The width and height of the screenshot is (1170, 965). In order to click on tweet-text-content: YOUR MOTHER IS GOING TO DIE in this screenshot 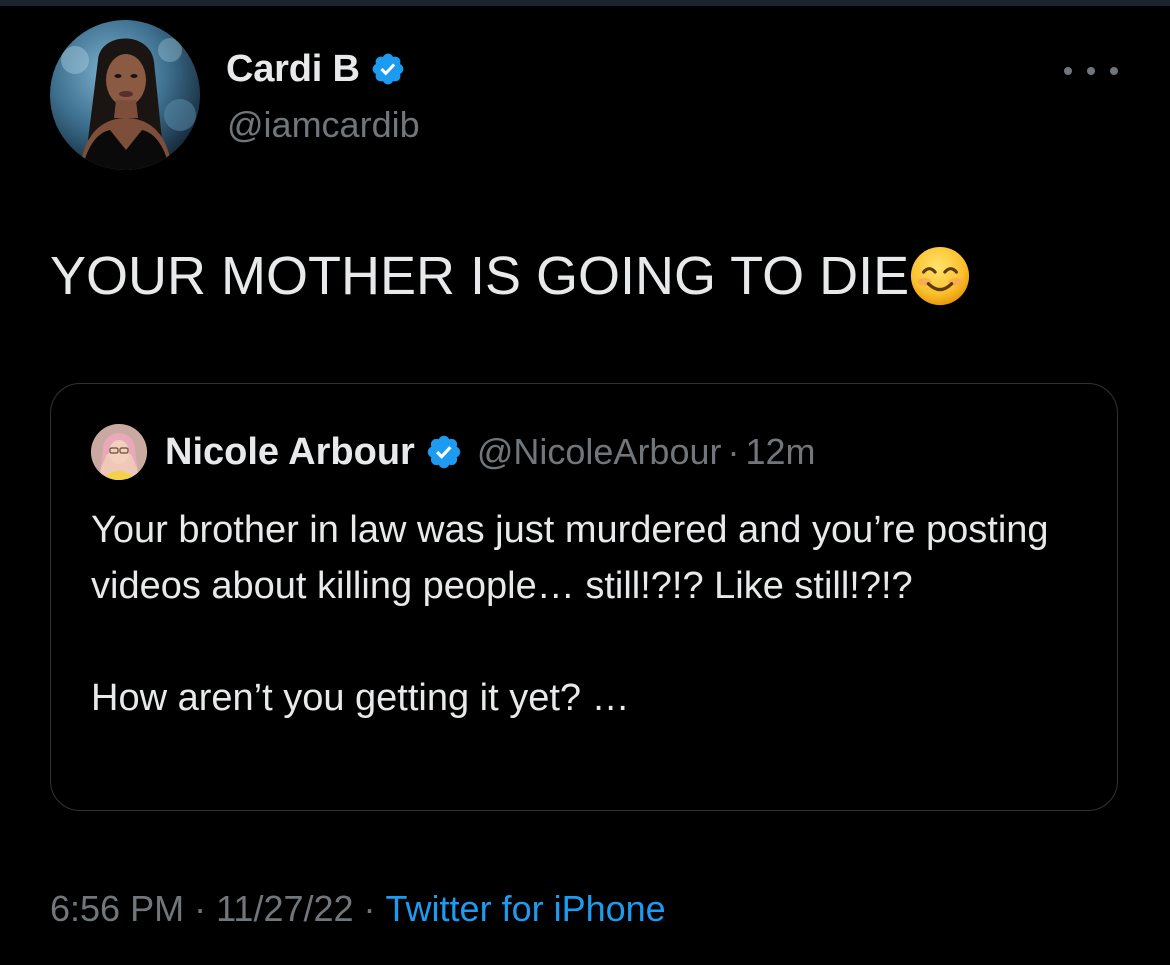, I will do `click(480, 276)`.